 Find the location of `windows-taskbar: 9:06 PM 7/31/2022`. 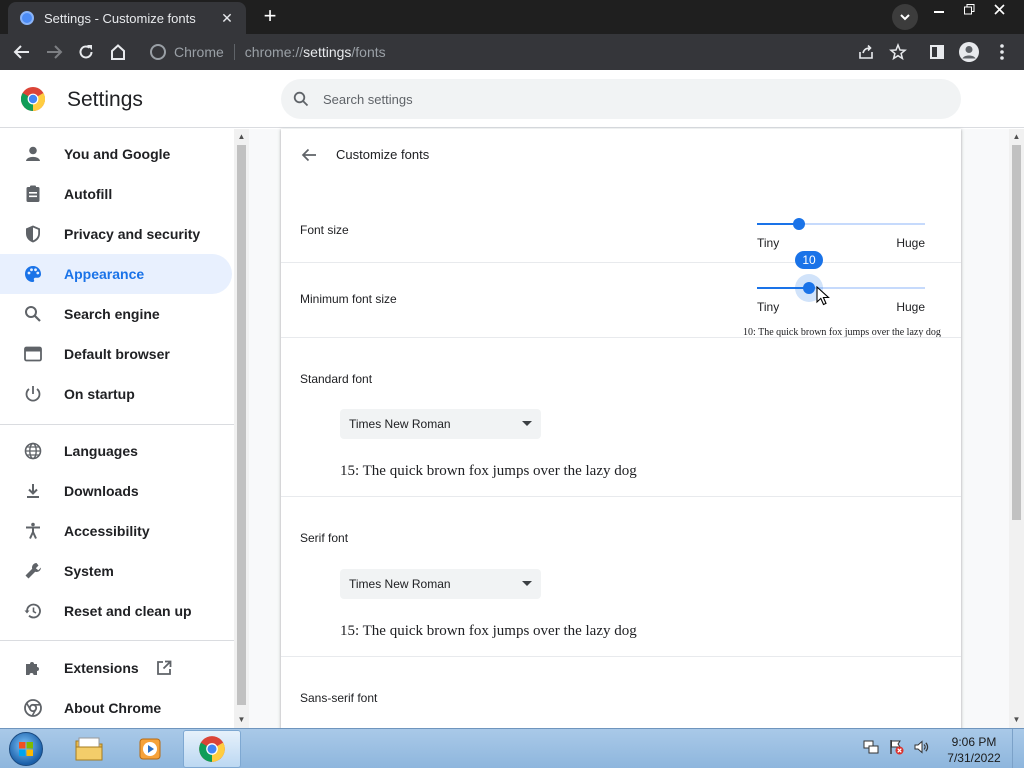

windows-taskbar: 9:06 PM 7/31/2022 is located at coordinates (512, 748).